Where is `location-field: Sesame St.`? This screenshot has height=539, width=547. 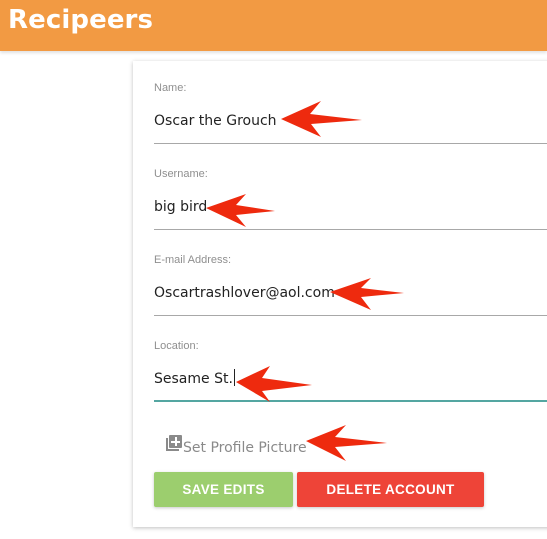
location-field: Sesame St. is located at coordinates (344, 379).